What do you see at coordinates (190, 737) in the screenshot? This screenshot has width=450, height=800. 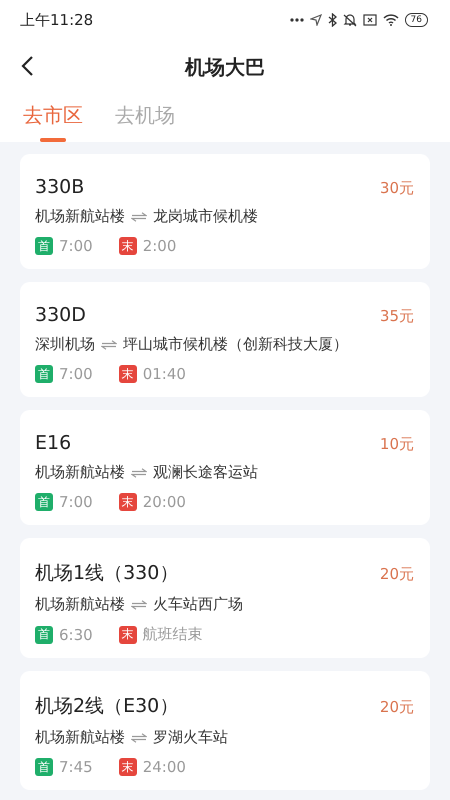 I see `to-station: 罗湖火车站` at bounding box center [190, 737].